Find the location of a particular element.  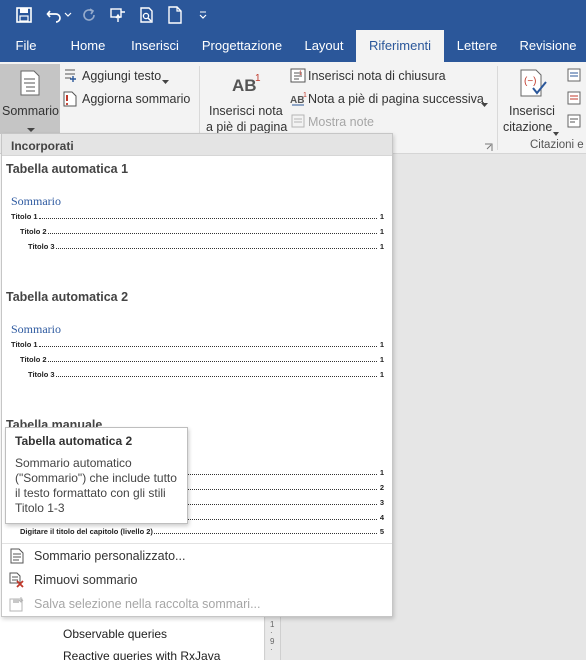

nota-chiusura-button: Inserisci nota di chiusura is located at coordinates (377, 76).